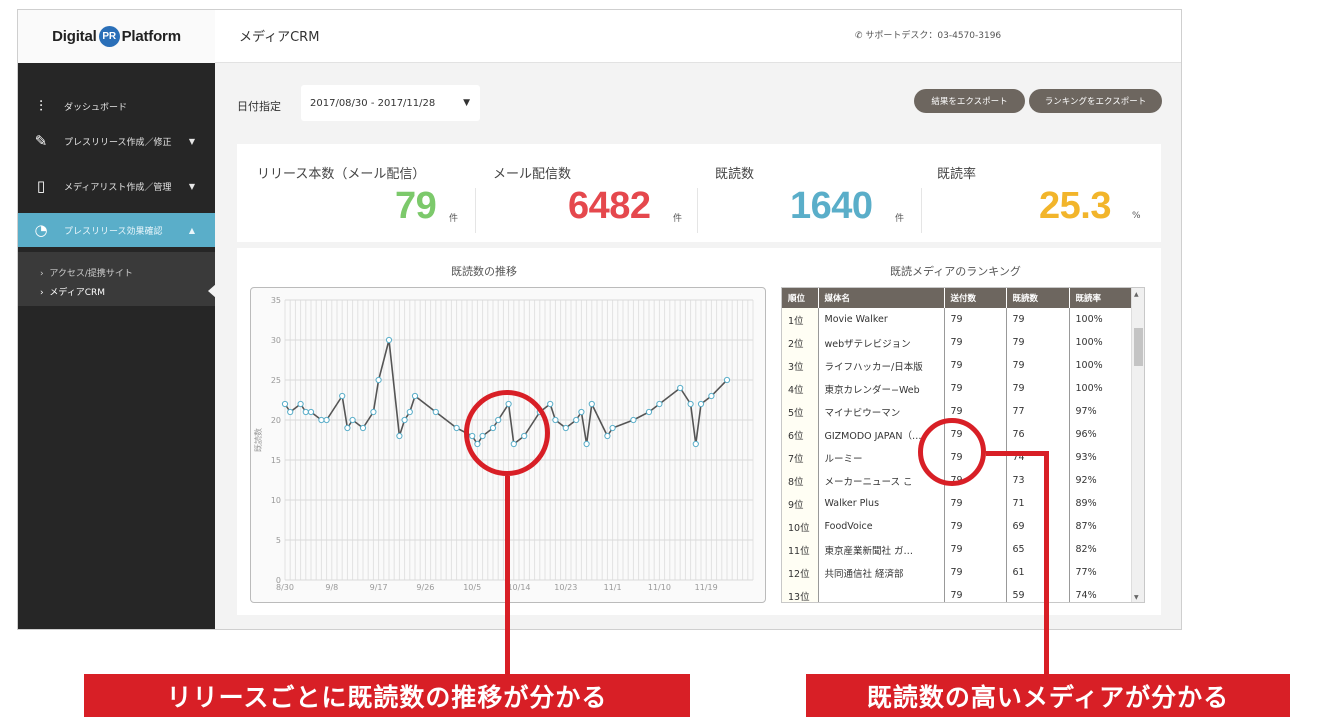 This screenshot has height=728, width=1330. What do you see at coordinates (373, 103) in the screenshot?
I see `date-range-value: 2017/08/30 - 2017/11/28` at bounding box center [373, 103].